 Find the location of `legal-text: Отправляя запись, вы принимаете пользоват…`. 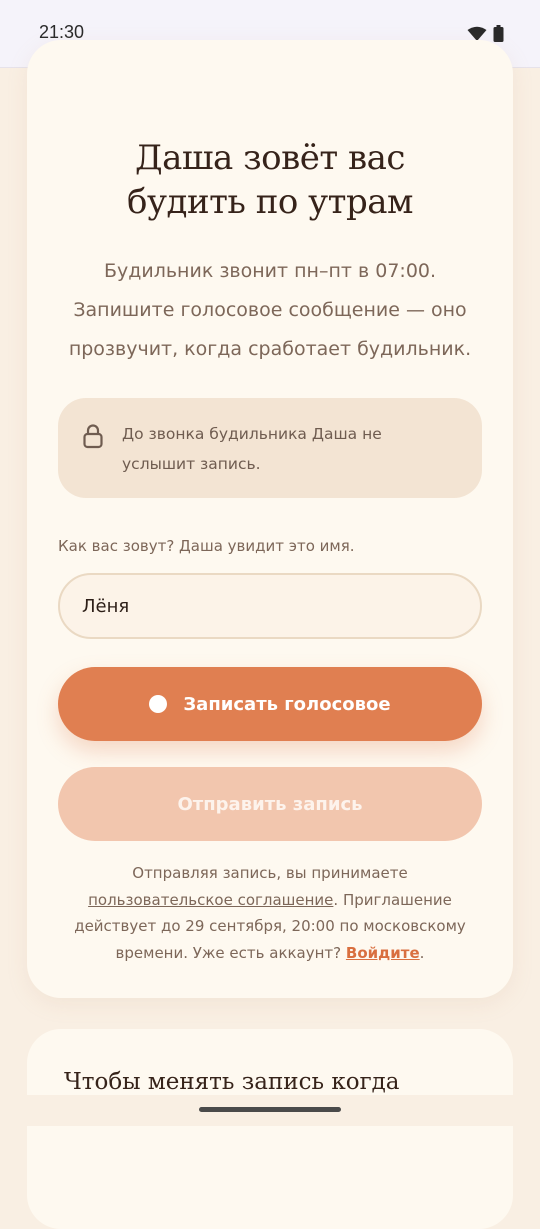

legal-text: Отправляя запись, вы принимаете пользоват… is located at coordinates (270, 913).